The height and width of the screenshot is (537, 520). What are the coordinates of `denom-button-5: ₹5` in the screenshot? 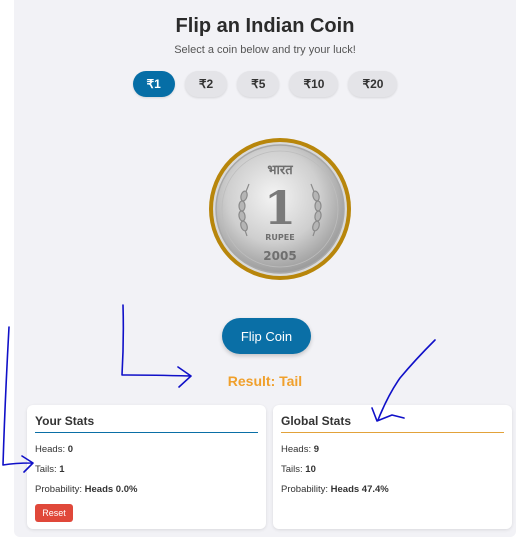 It's located at (258, 84).